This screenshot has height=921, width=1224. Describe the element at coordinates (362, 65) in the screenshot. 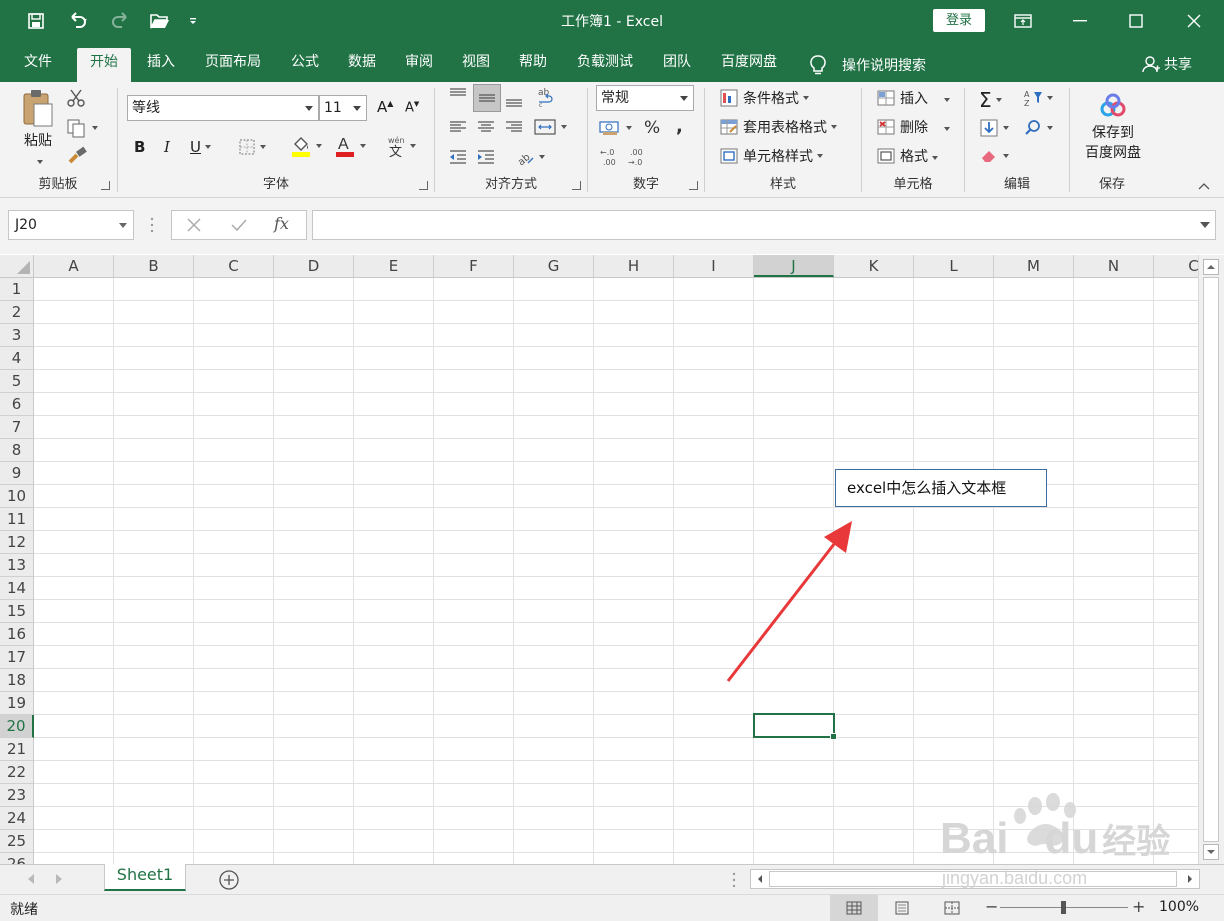

I see `tab-data: 数据` at that location.